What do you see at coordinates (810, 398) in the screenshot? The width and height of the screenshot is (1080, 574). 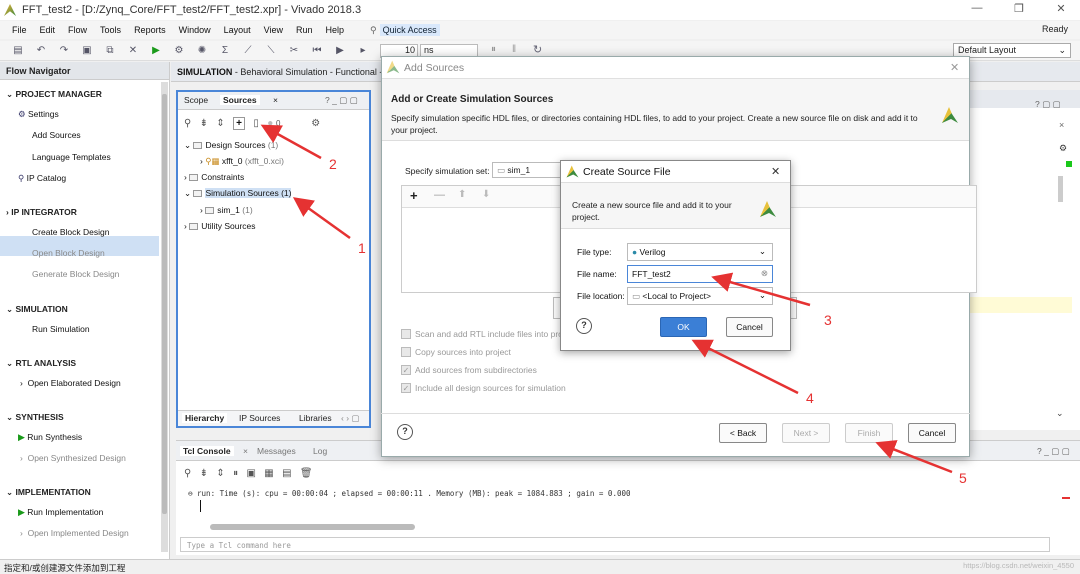 I see `annotation-number-4: 4` at bounding box center [810, 398].